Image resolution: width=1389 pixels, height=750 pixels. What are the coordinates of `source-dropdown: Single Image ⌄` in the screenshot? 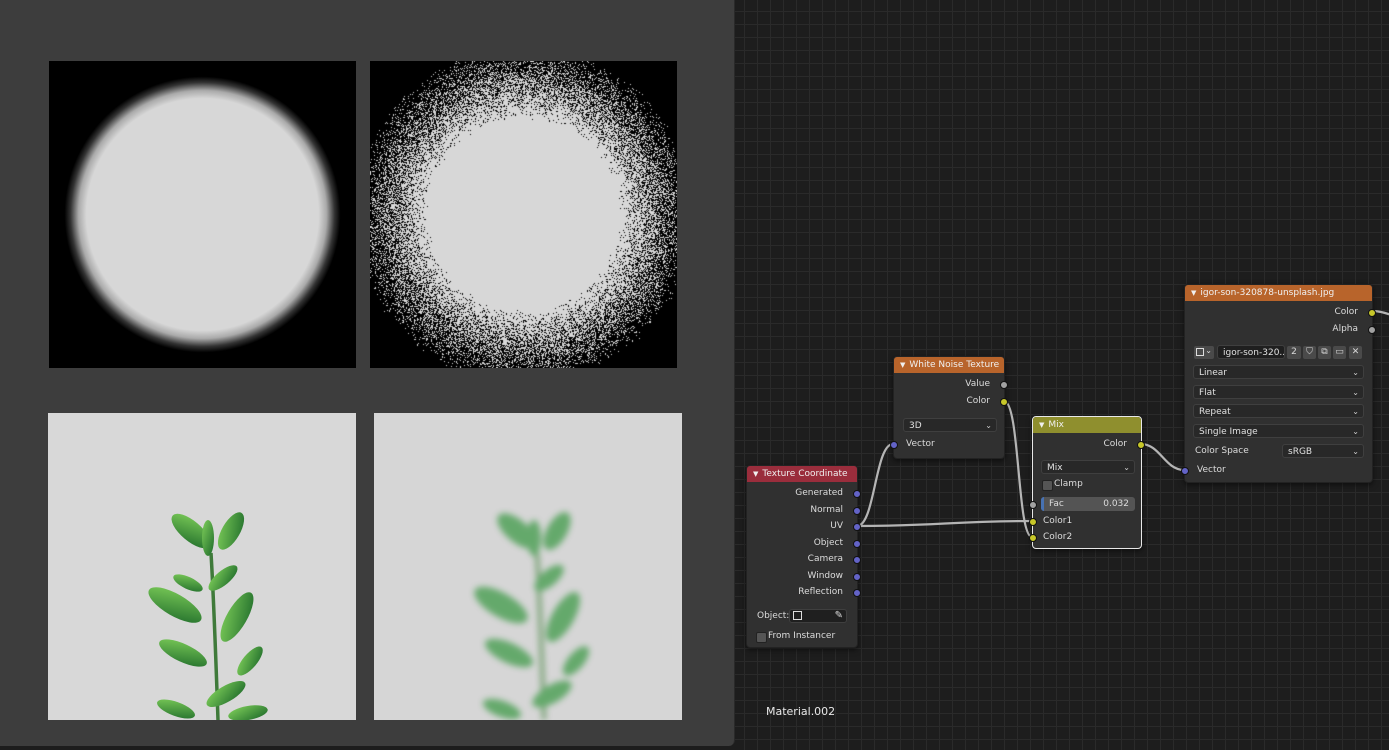 It's located at (1278, 431).